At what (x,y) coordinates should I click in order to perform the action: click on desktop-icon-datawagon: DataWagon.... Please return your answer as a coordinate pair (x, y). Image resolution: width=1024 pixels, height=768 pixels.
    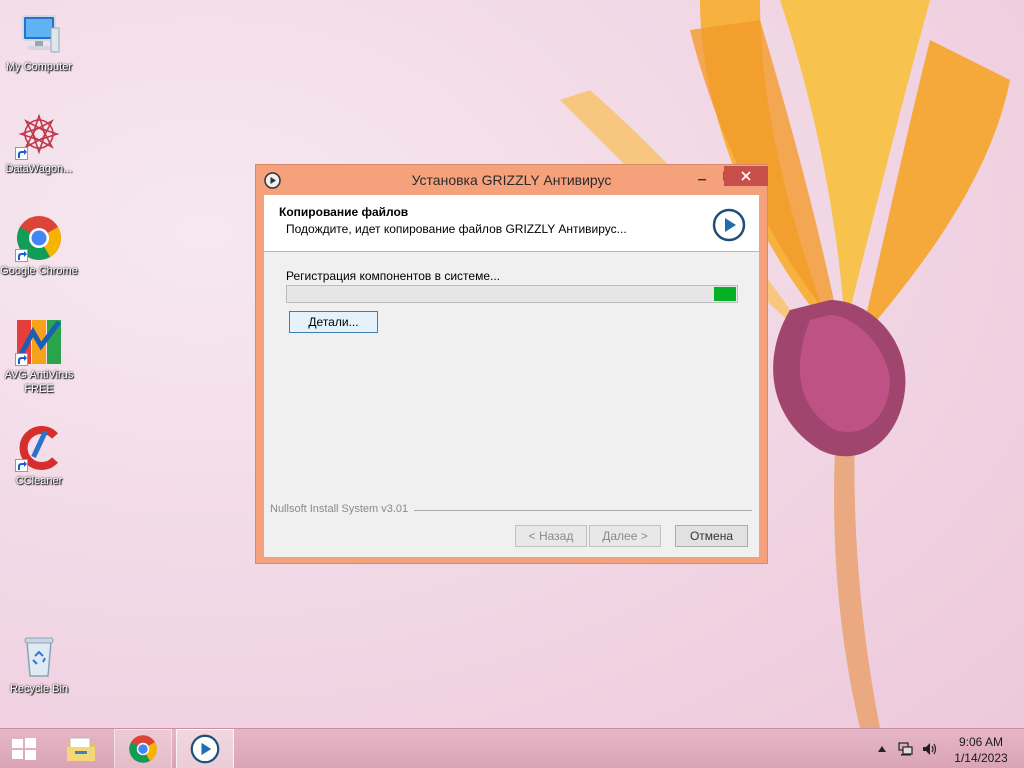
    Looking at the image, I should click on (39, 144).